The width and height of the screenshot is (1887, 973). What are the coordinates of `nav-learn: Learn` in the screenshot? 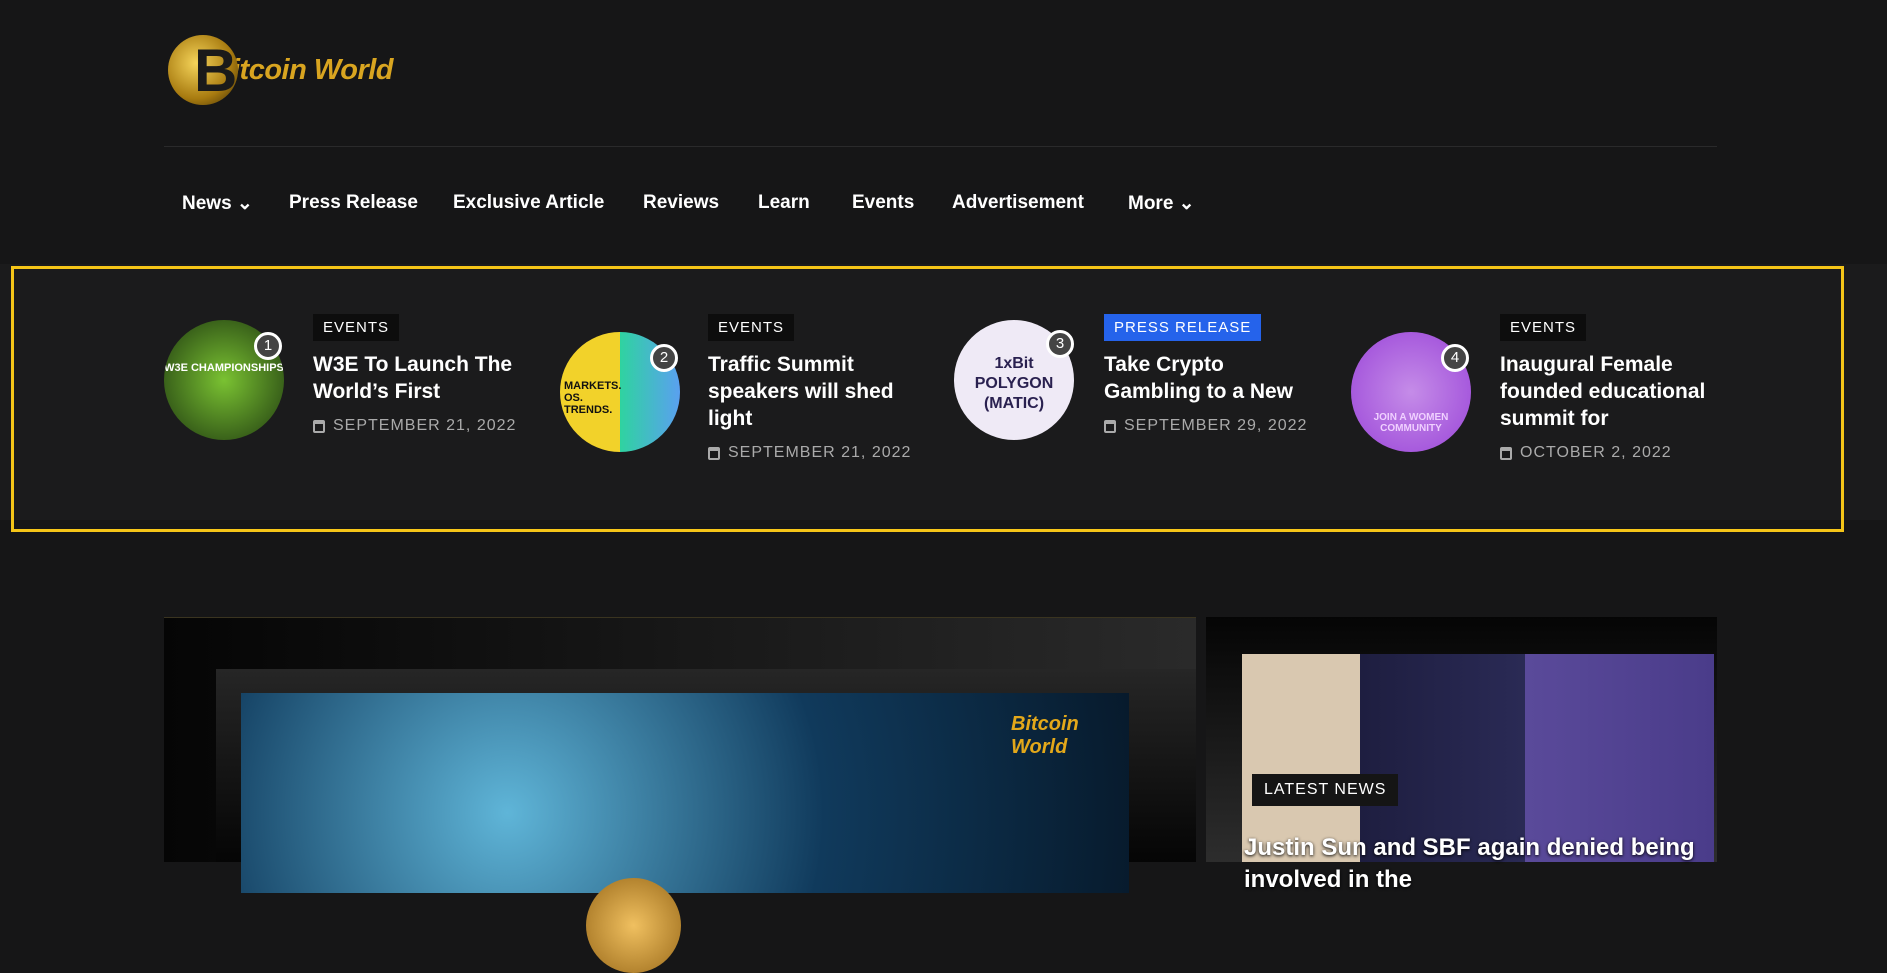 It's located at (784, 203).